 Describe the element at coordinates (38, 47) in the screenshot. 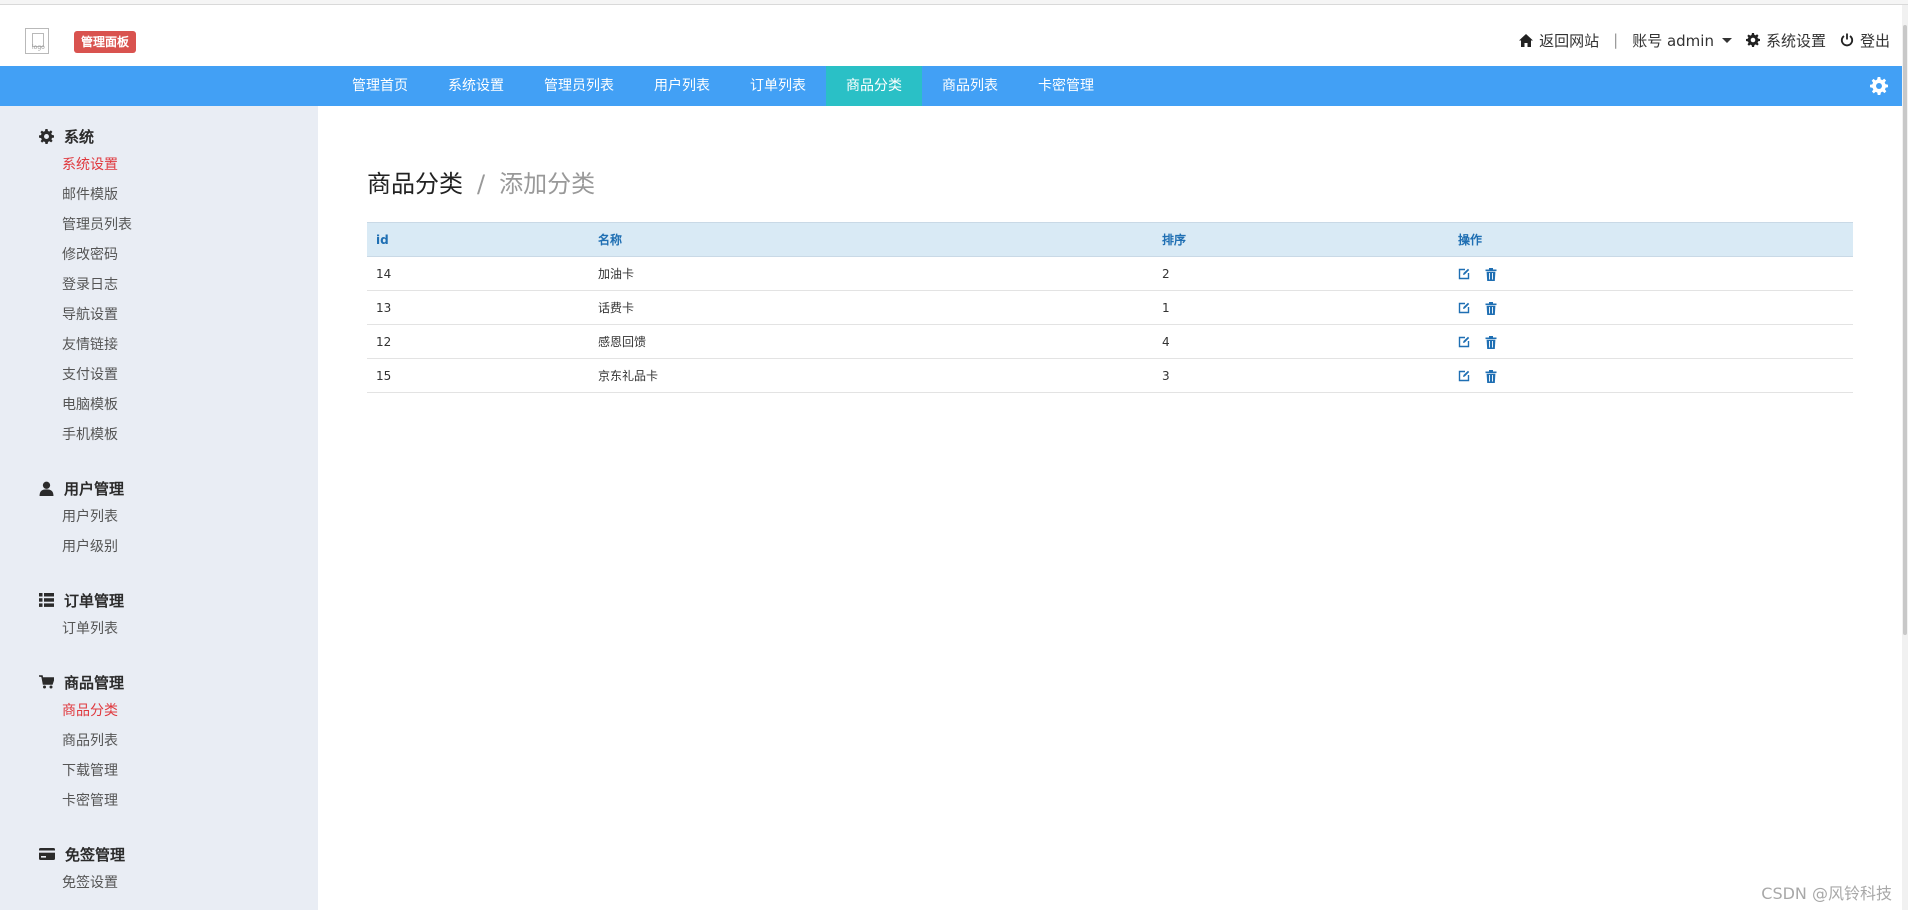

I see `logo-alt-text: logo` at that location.